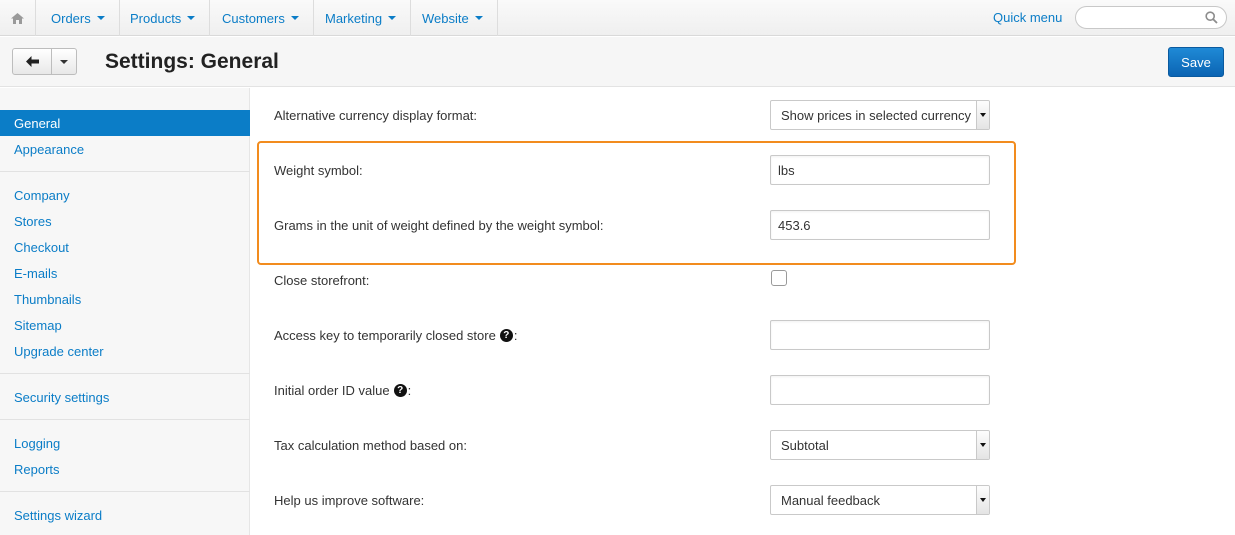  I want to click on sidebar-item-logging: Logging, so click(125, 443).